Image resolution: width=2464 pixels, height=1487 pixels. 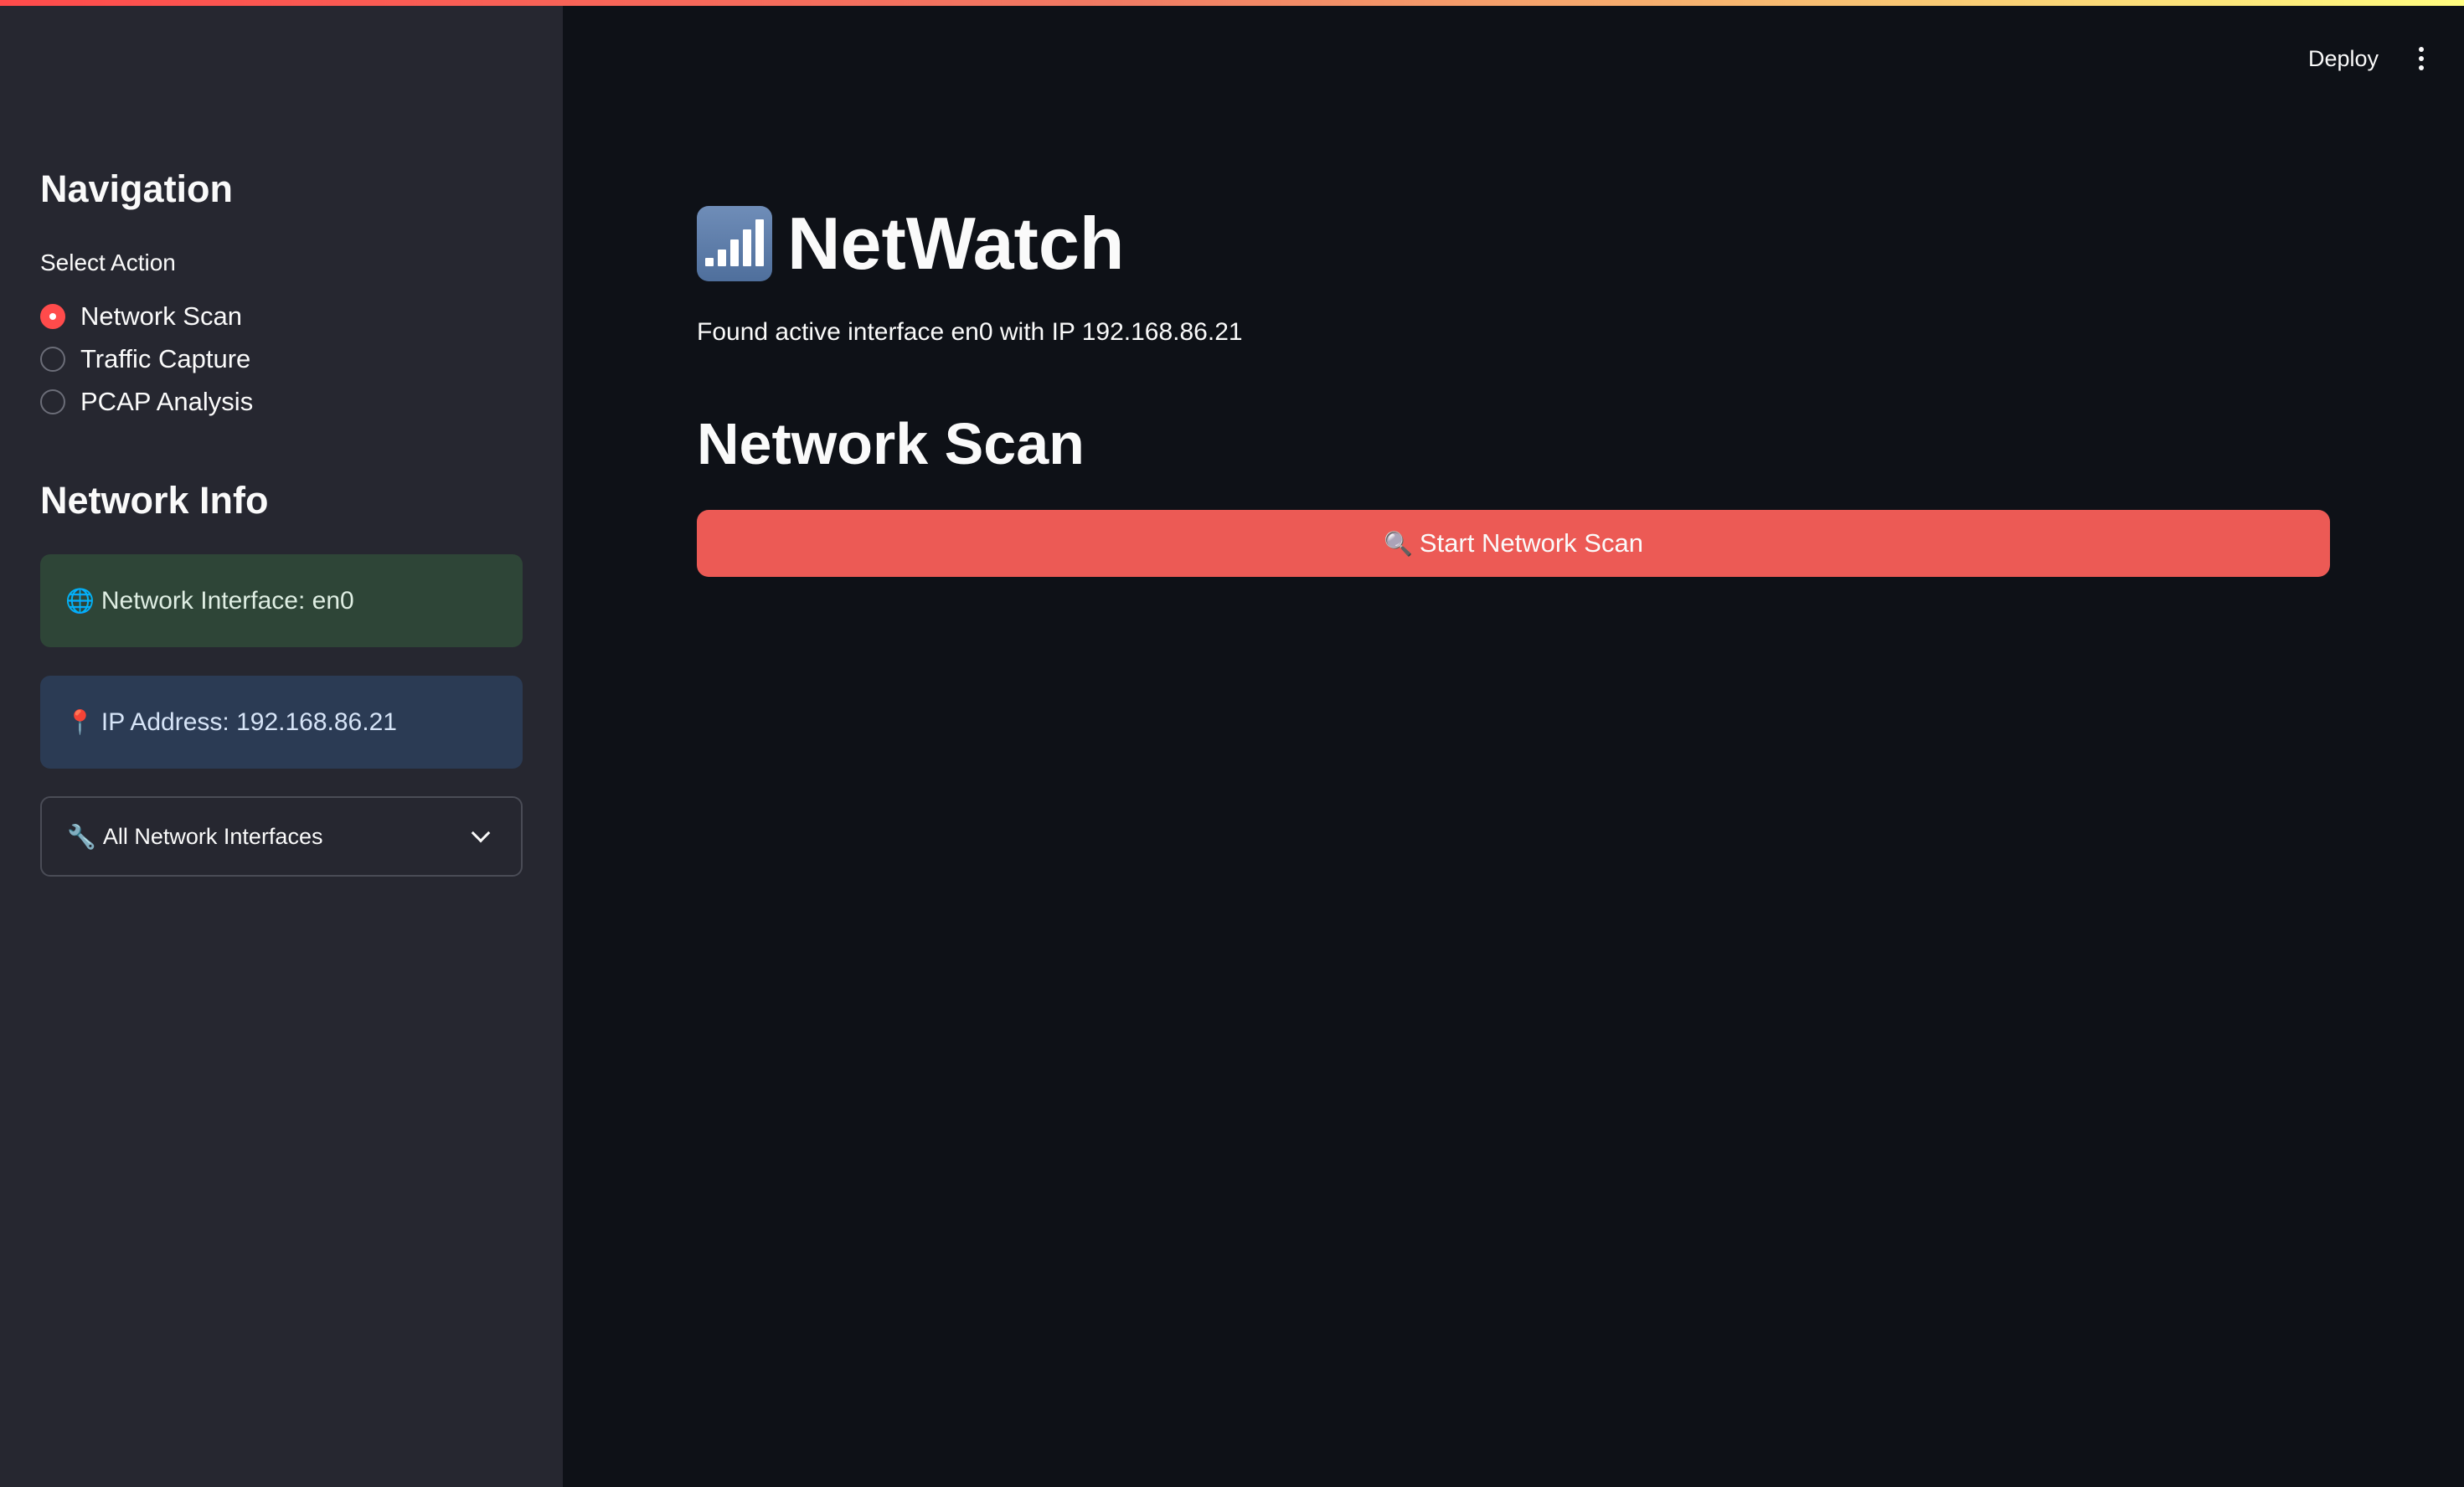 What do you see at coordinates (2421, 59) in the screenshot?
I see `kebab-menu-icon` at bounding box center [2421, 59].